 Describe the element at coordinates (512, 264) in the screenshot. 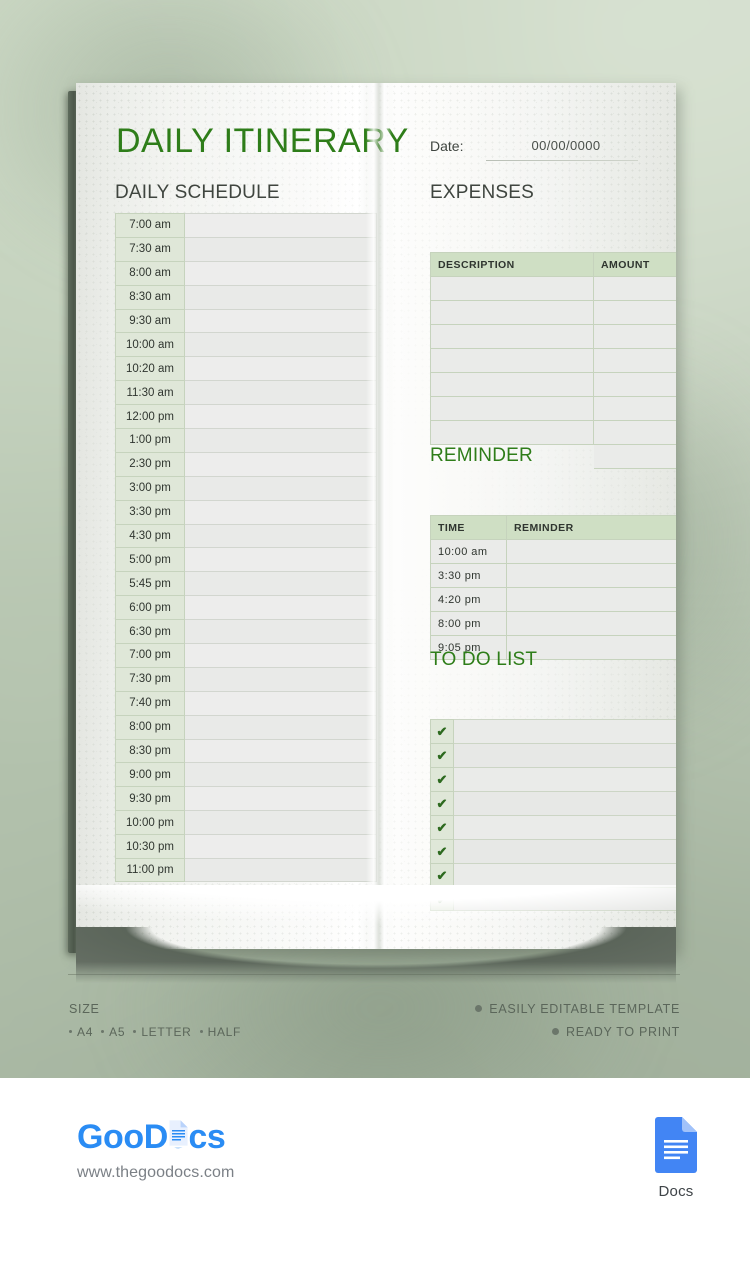

I see `expenses-col-description: DESCRIPTION` at that location.